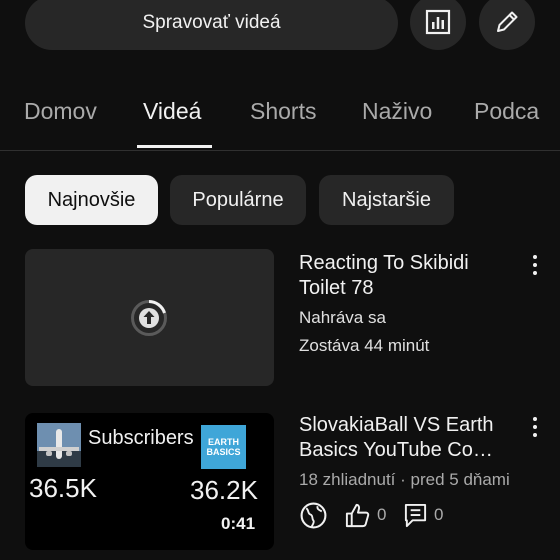  Describe the element at coordinates (141, 438) in the screenshot. I see `subscribers-label: Subscribers` at that location.